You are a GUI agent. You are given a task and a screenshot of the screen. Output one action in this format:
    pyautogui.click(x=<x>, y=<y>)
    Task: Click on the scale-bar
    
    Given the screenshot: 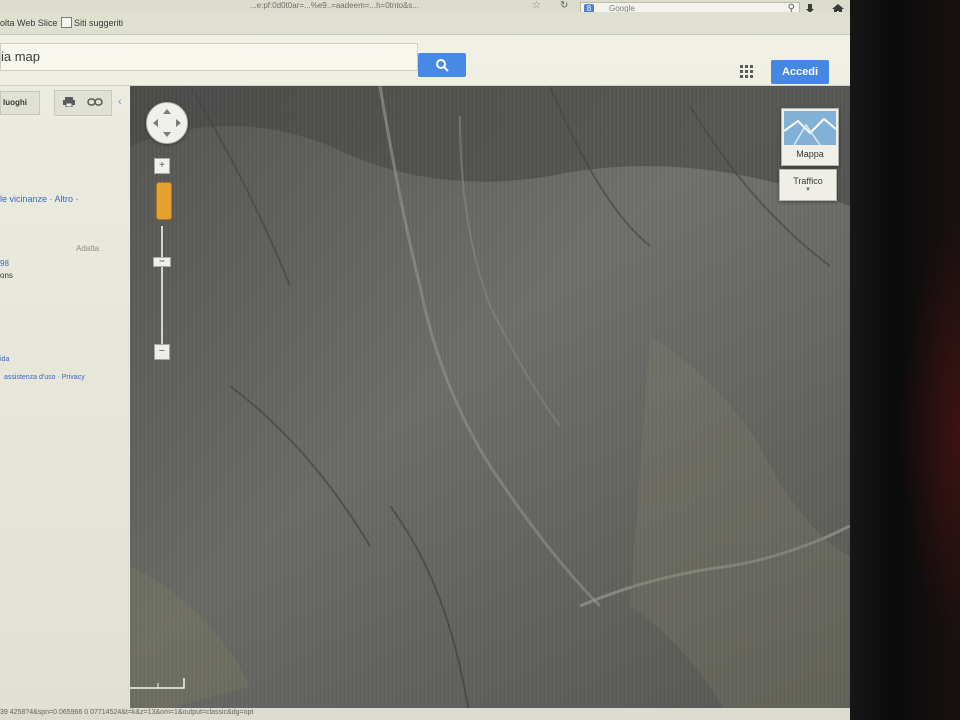 What is the action you would take?
    pyautogui.click(x=157, y=683)
    